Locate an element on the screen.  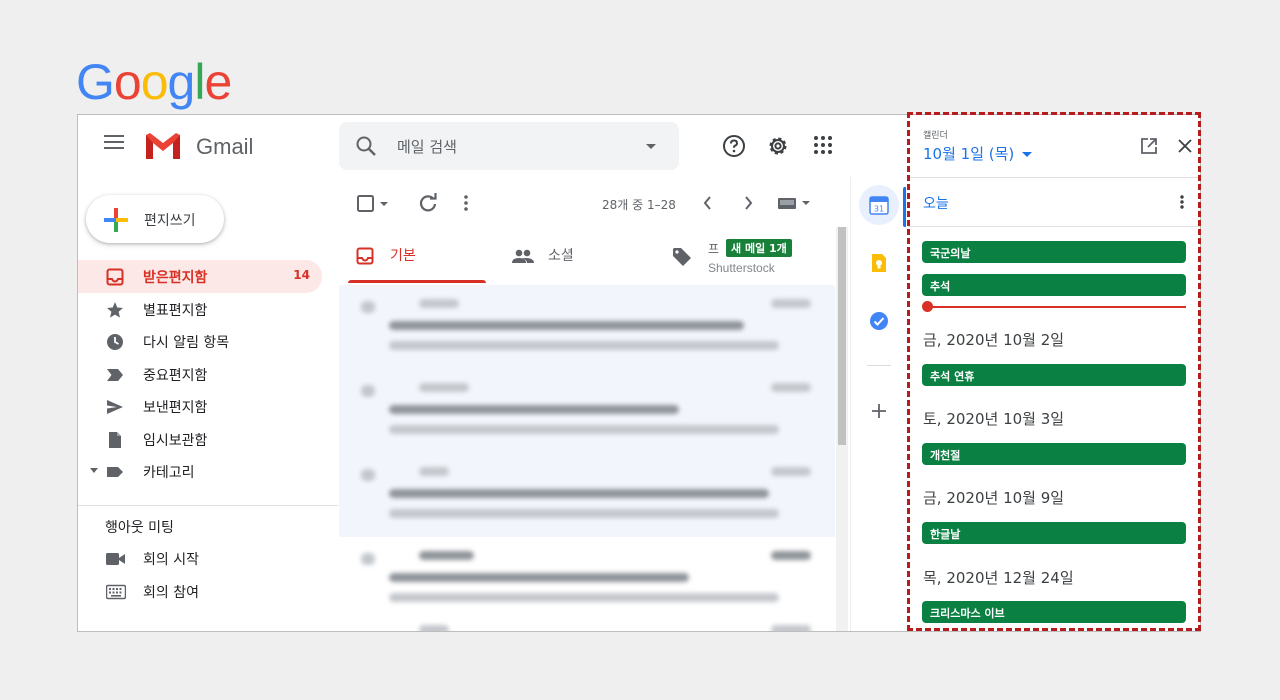
open-in-new-icon is located at coordinates (1149, 146).